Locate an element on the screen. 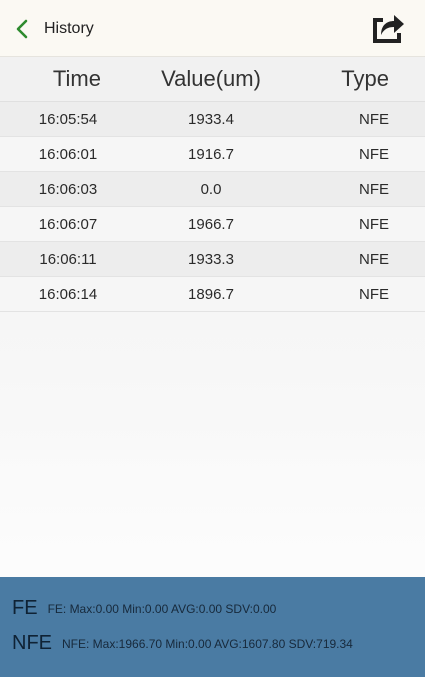  cell-time: 16:06:07 is located at coordinates (68, 224).